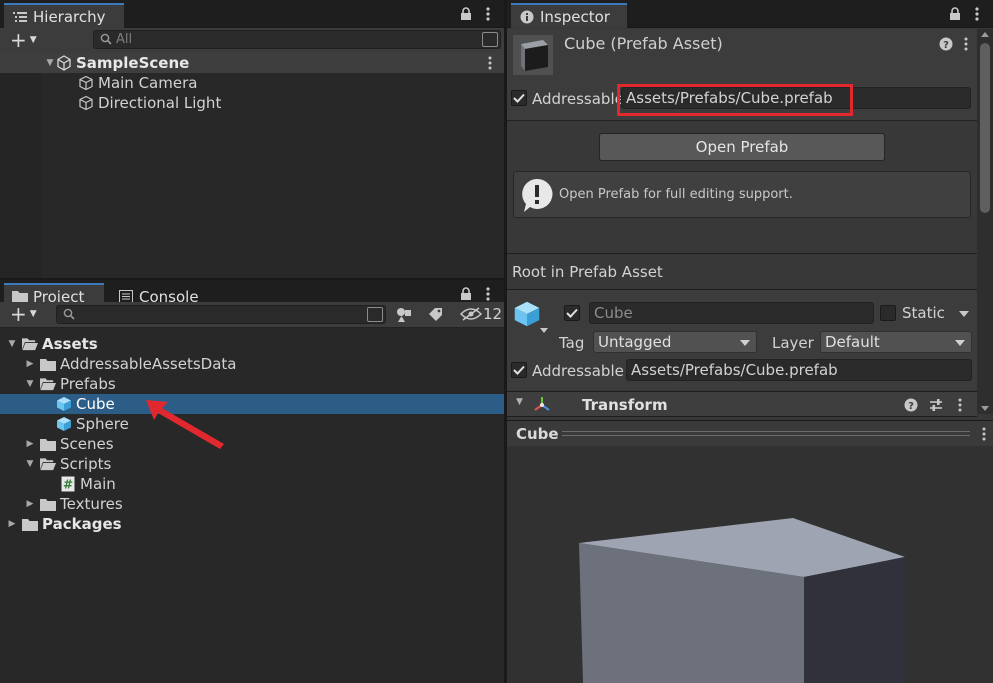 The width and height of the screenshot is (993, 683). What do you see at coordinates (297, 39) in the screenshot?
I see `hierarchy-search-input: All` at bounding box center [297, 39].